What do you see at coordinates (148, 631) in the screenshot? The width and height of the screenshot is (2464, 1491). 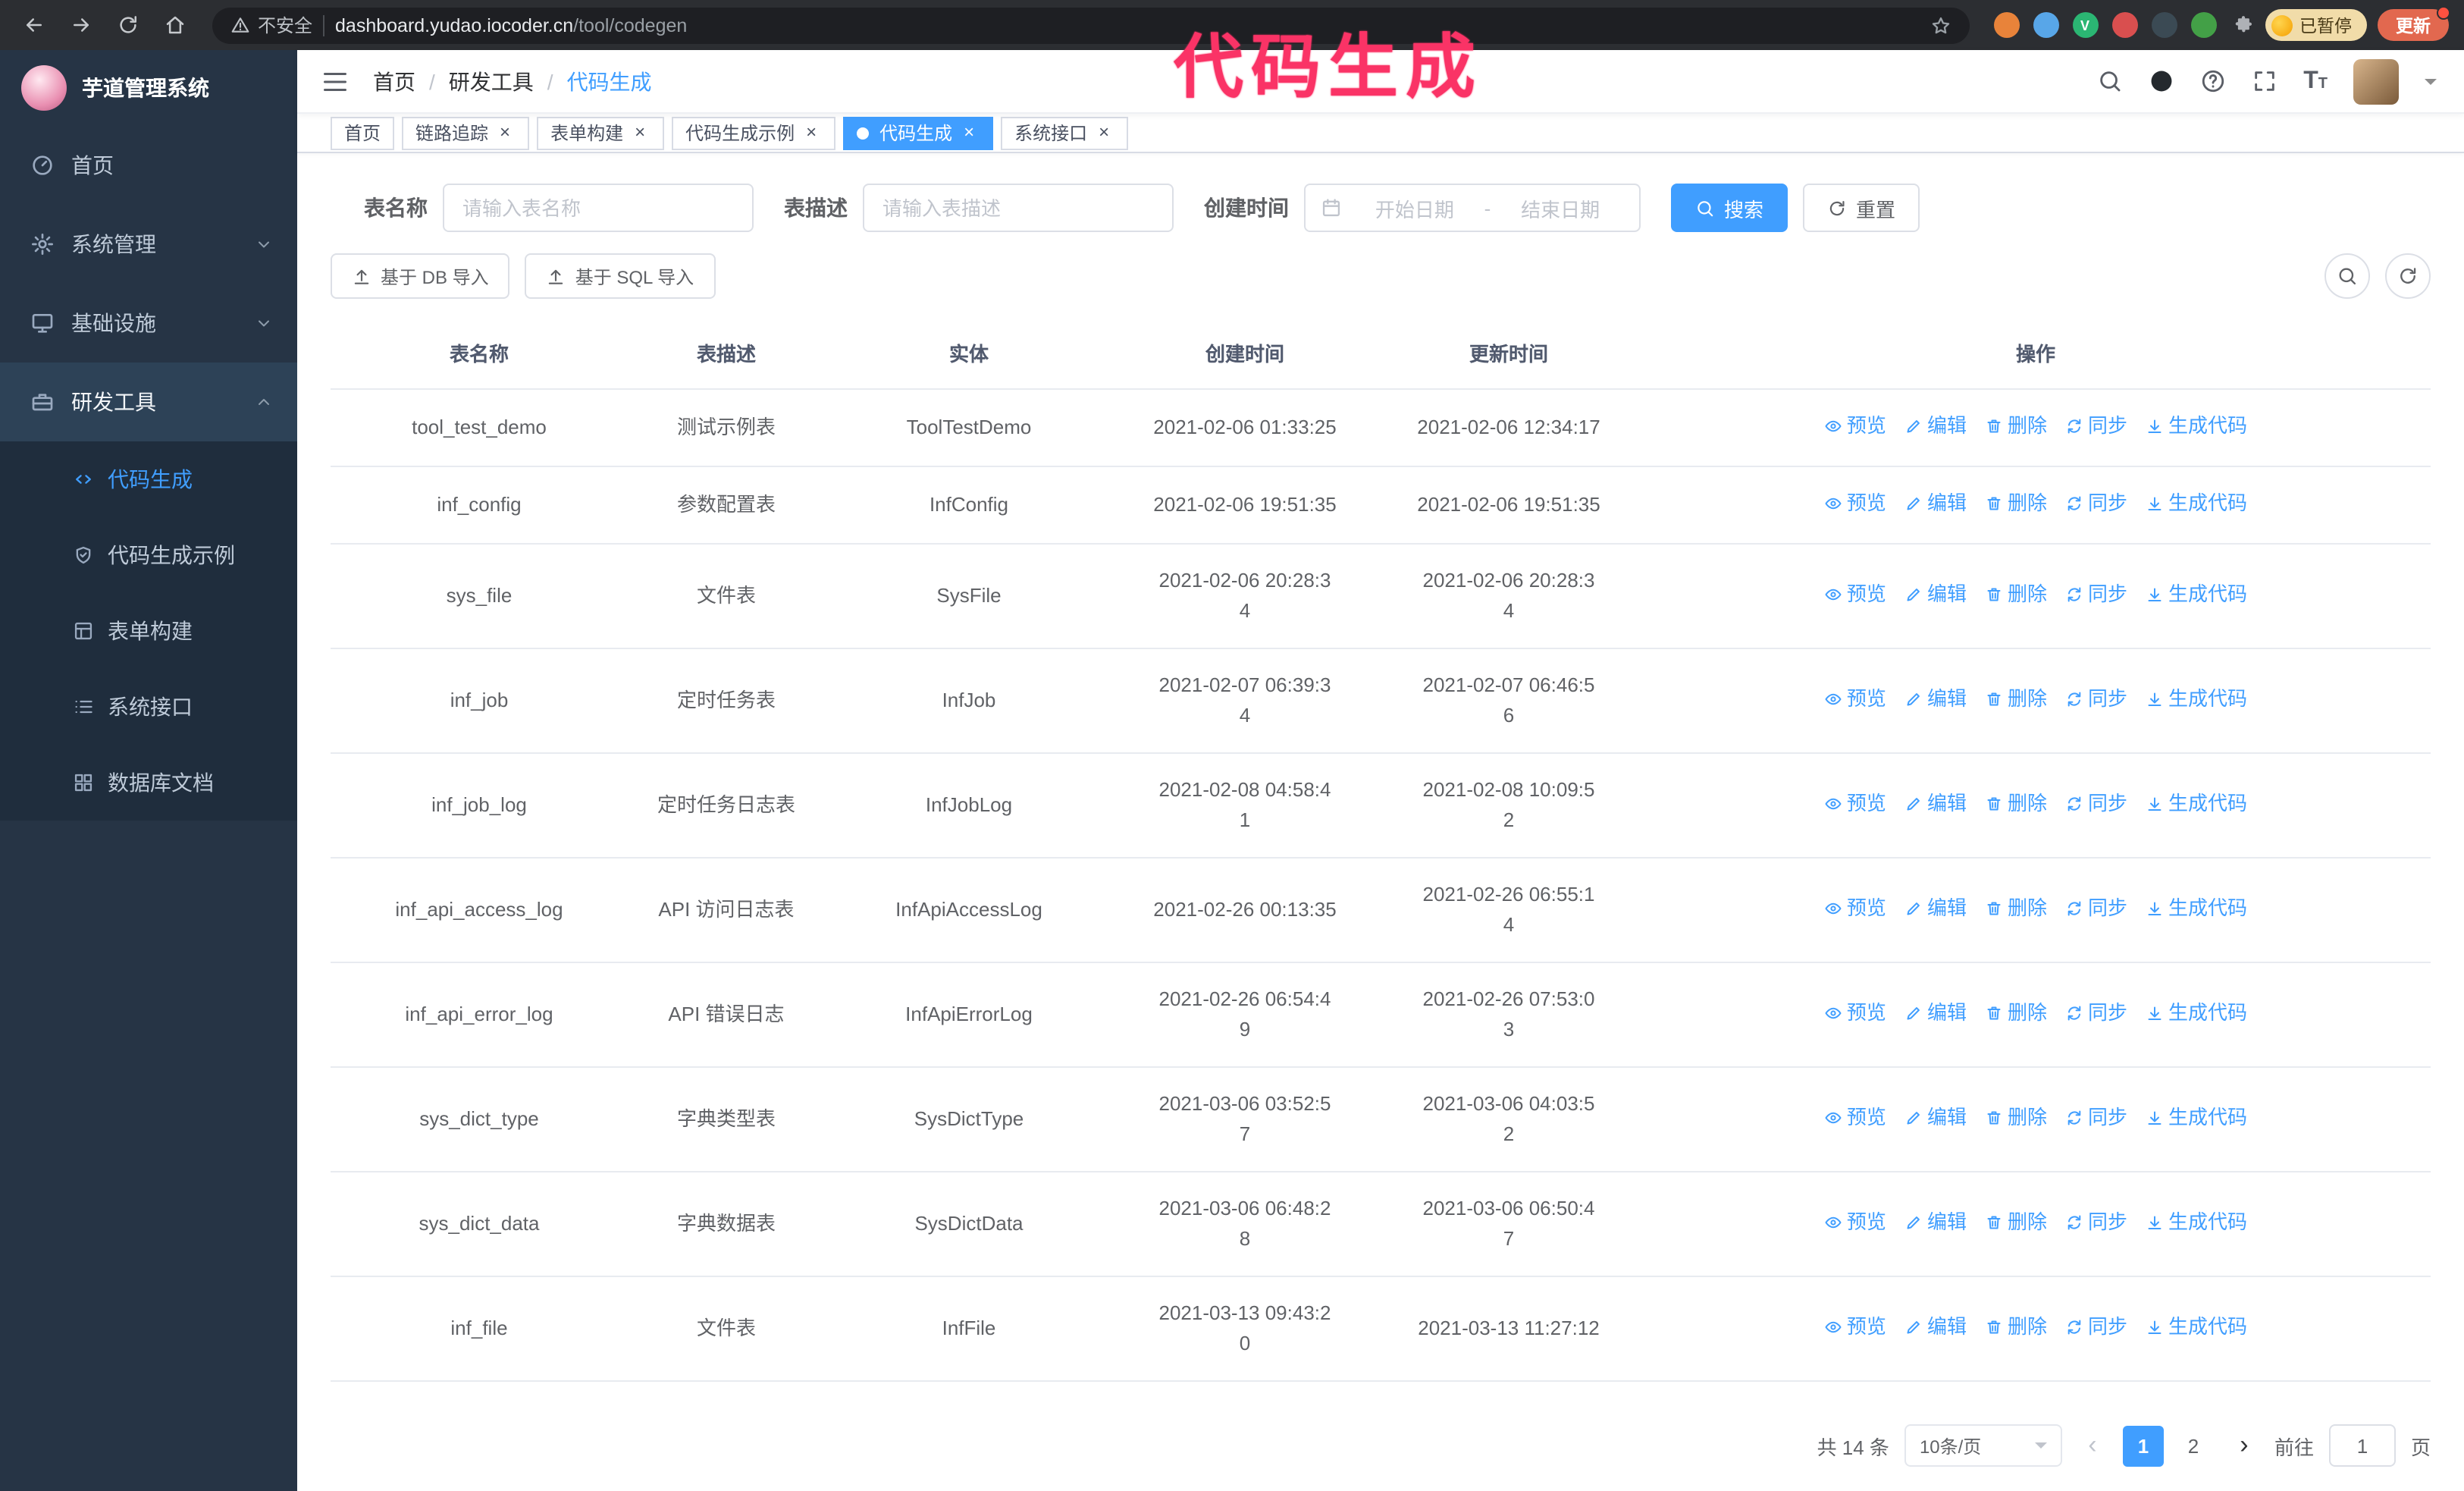 I see `sidebar-item-form-builder: 表单构建` at bounding box center [148, 631].